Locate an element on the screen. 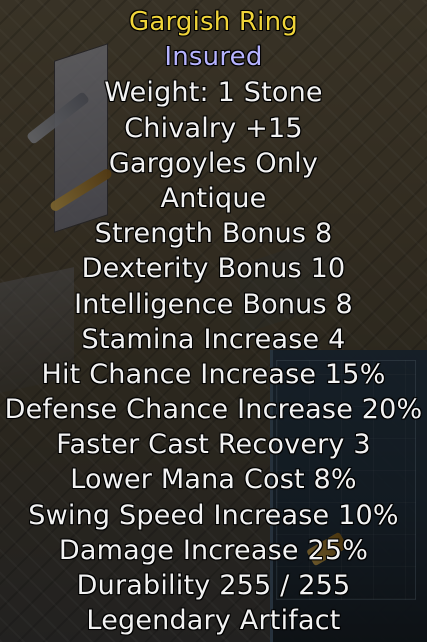  property-strength-bonus: Strength Bonus 8 is located at coordinates (213, 234).